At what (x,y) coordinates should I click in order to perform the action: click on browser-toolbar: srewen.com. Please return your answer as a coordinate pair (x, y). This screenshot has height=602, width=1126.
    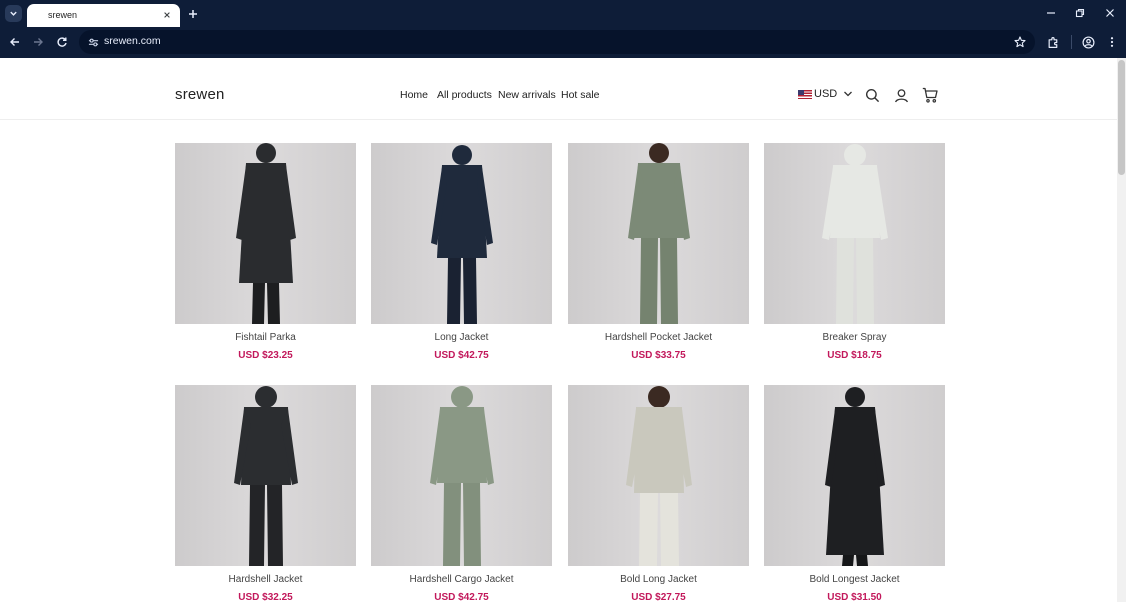
    Looking at the image, I should click on (563, 42).